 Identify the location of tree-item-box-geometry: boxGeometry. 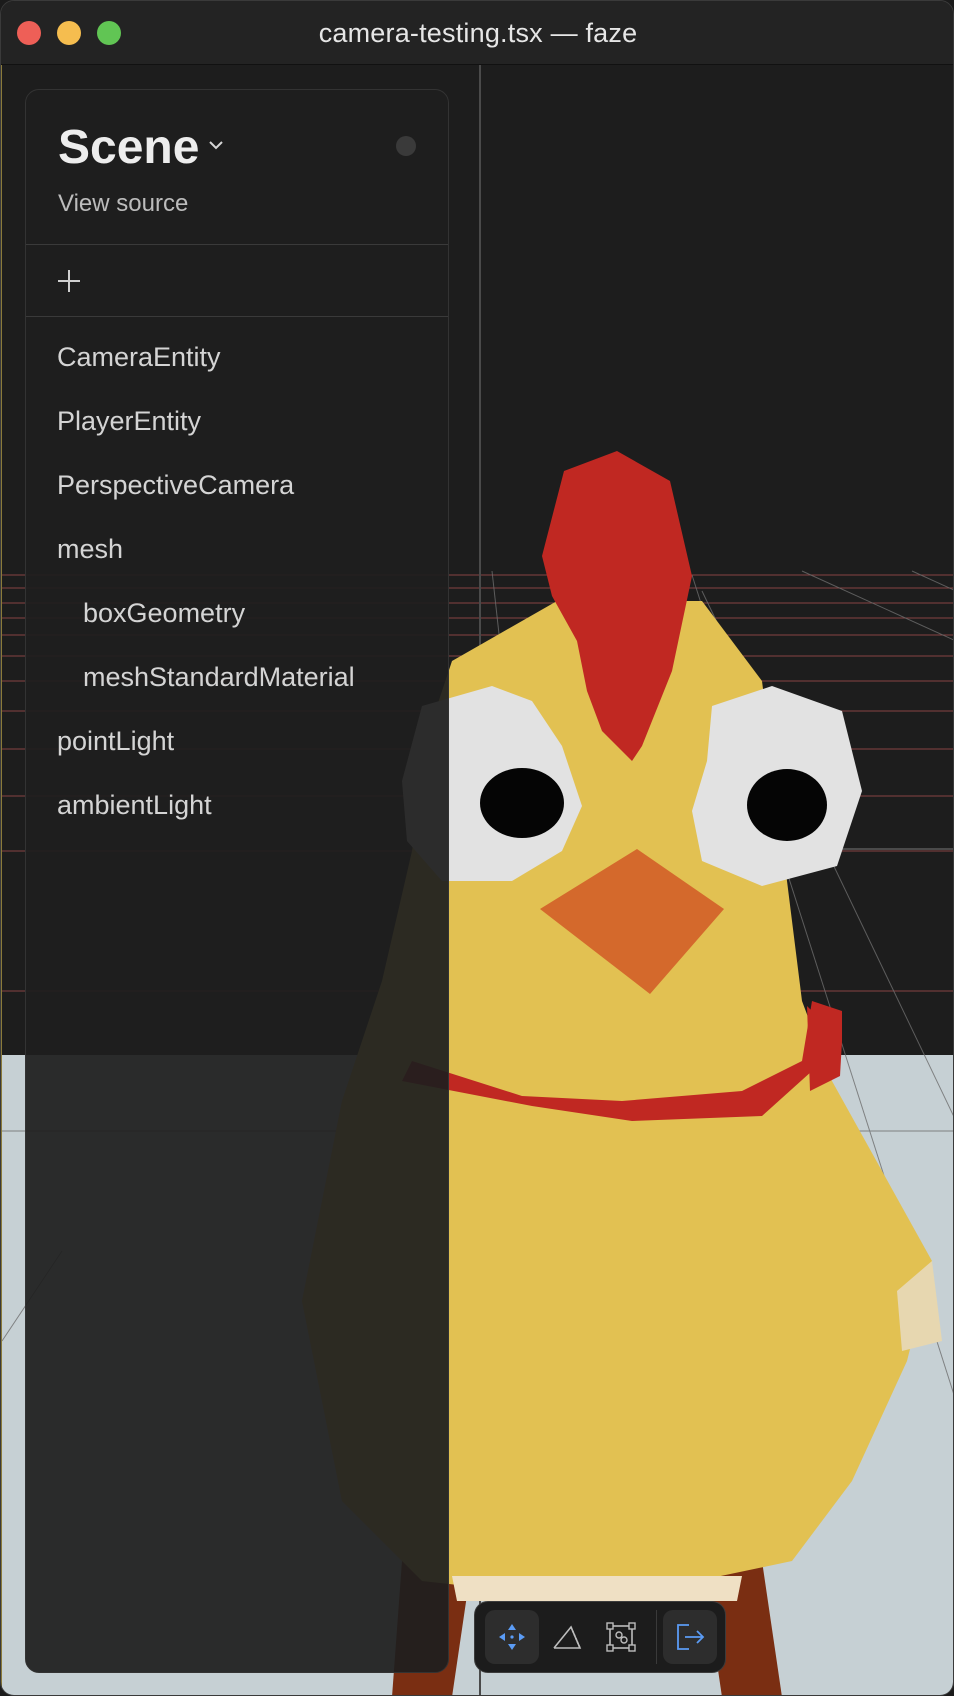
(237, 613).